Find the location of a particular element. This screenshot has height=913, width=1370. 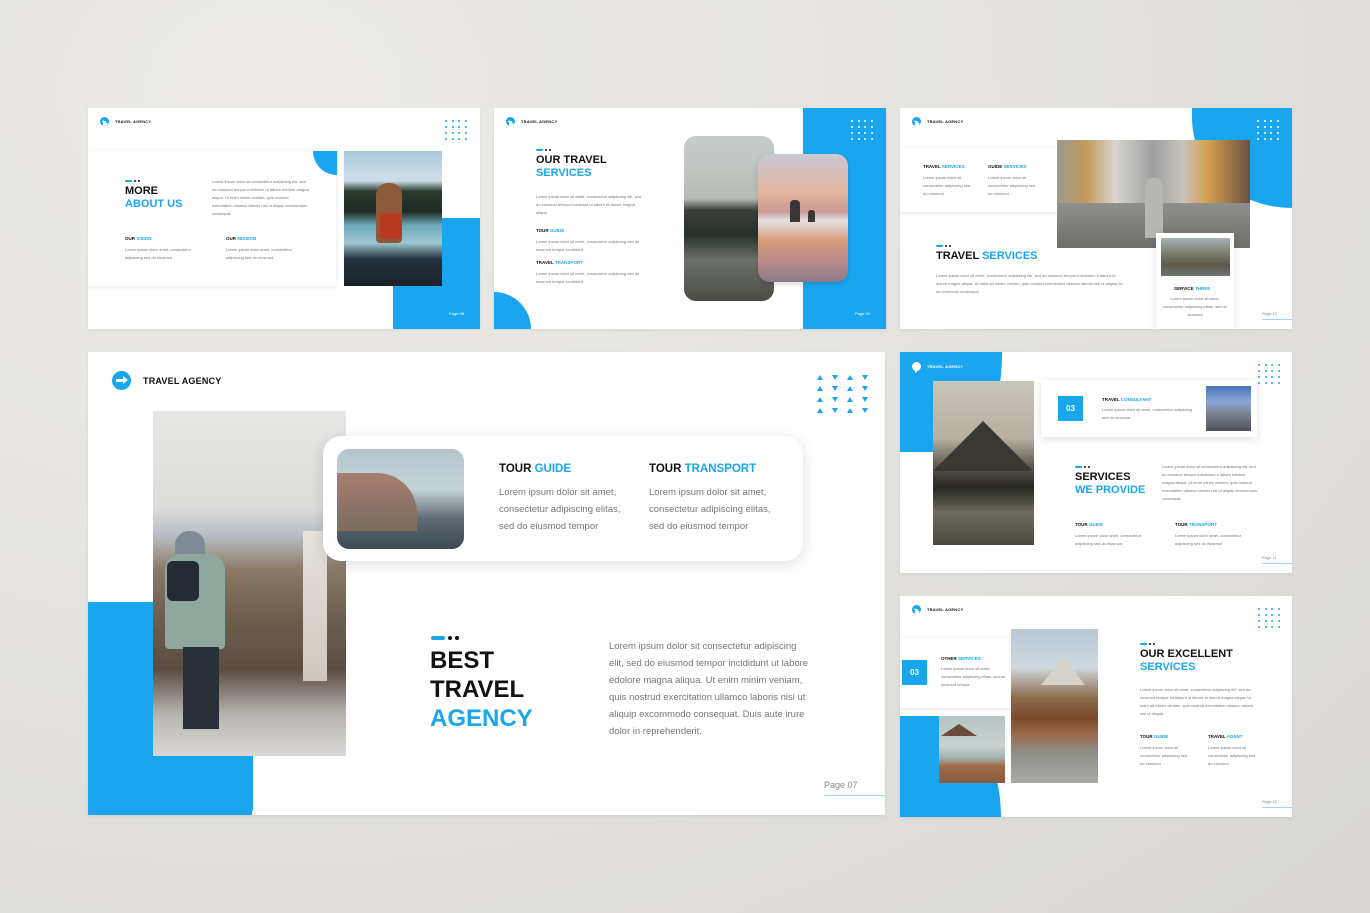

travel-agent-heading: TRAVEL AGENT is located at coordinates (1225, 736).